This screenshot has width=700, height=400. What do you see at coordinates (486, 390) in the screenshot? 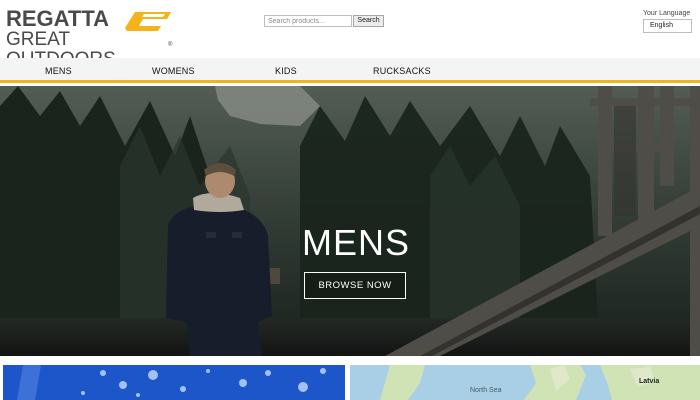
I see `map-label-sea: North Sea` at bounding box center [486, 390].